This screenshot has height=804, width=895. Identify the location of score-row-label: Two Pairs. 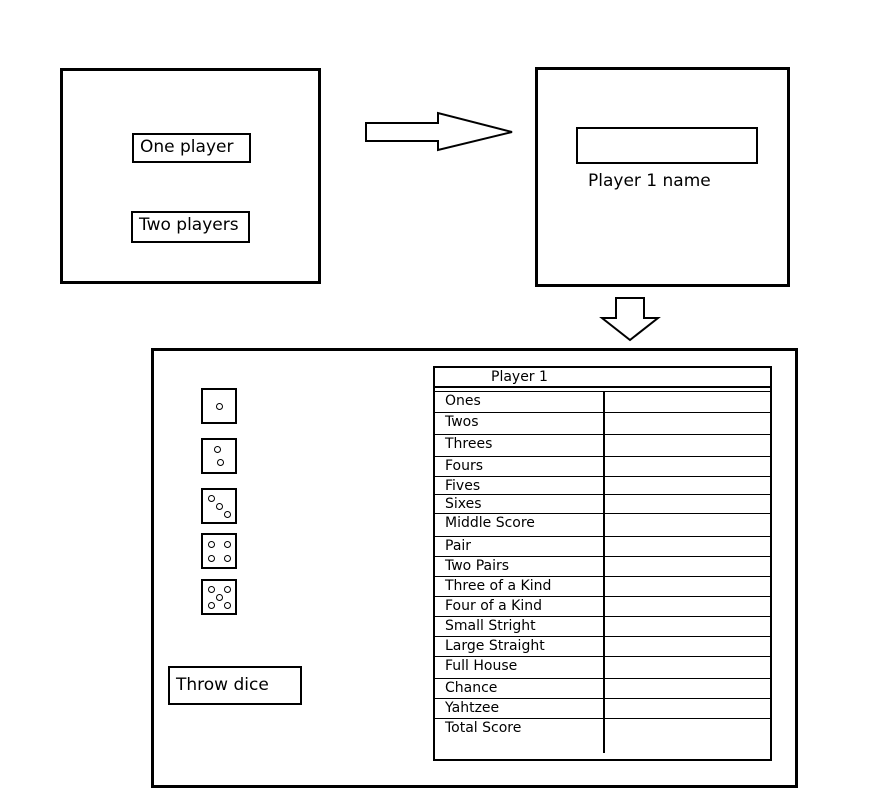
(520, 566).